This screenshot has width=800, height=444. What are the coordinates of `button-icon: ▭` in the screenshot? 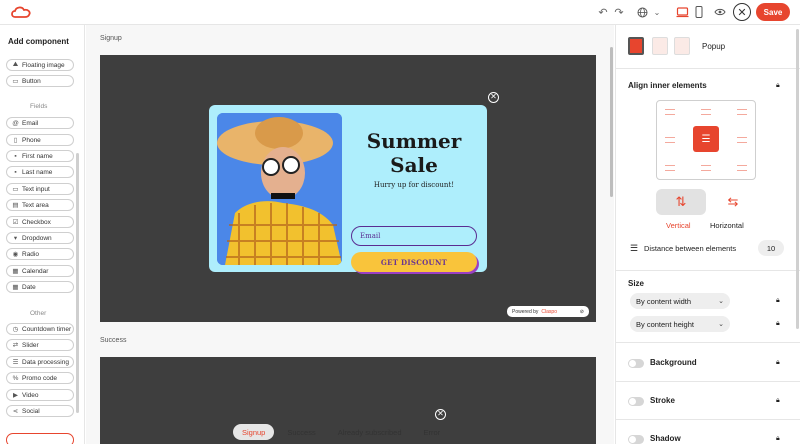 It's located at (15, 81).